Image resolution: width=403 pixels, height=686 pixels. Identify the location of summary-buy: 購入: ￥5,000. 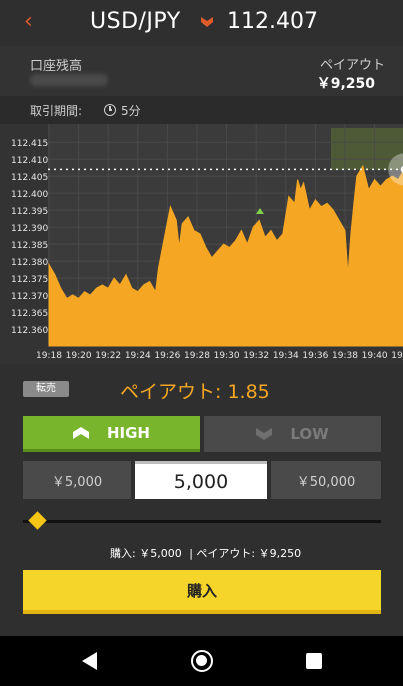
(146, 553).